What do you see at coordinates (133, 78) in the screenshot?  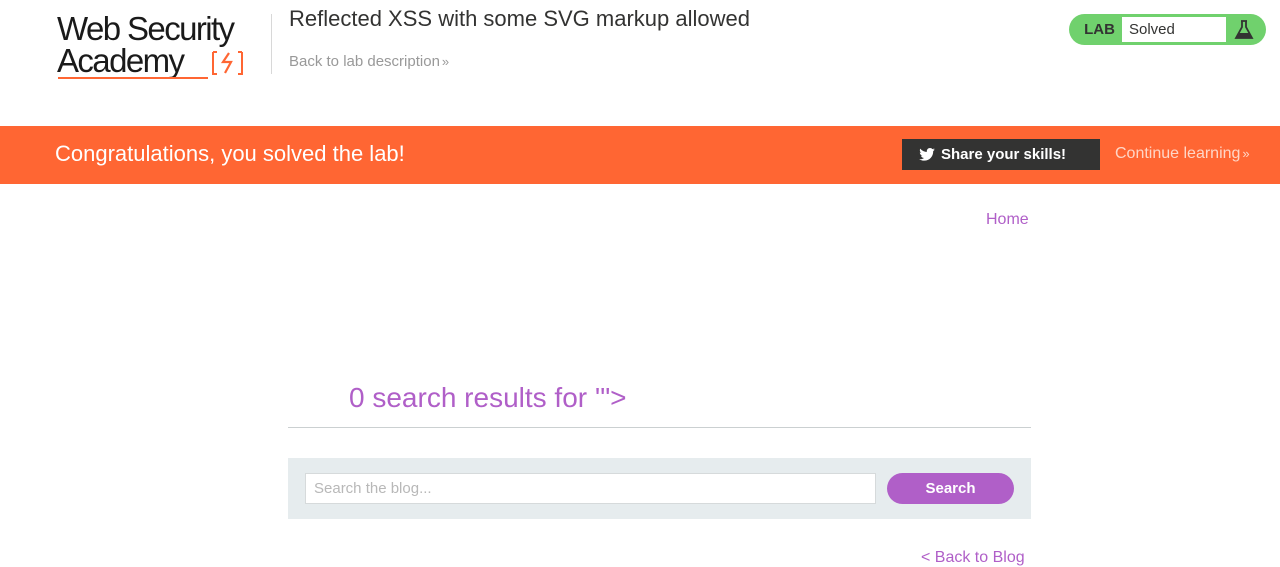 I see `logo-underline` at bounding box center [133, 78].